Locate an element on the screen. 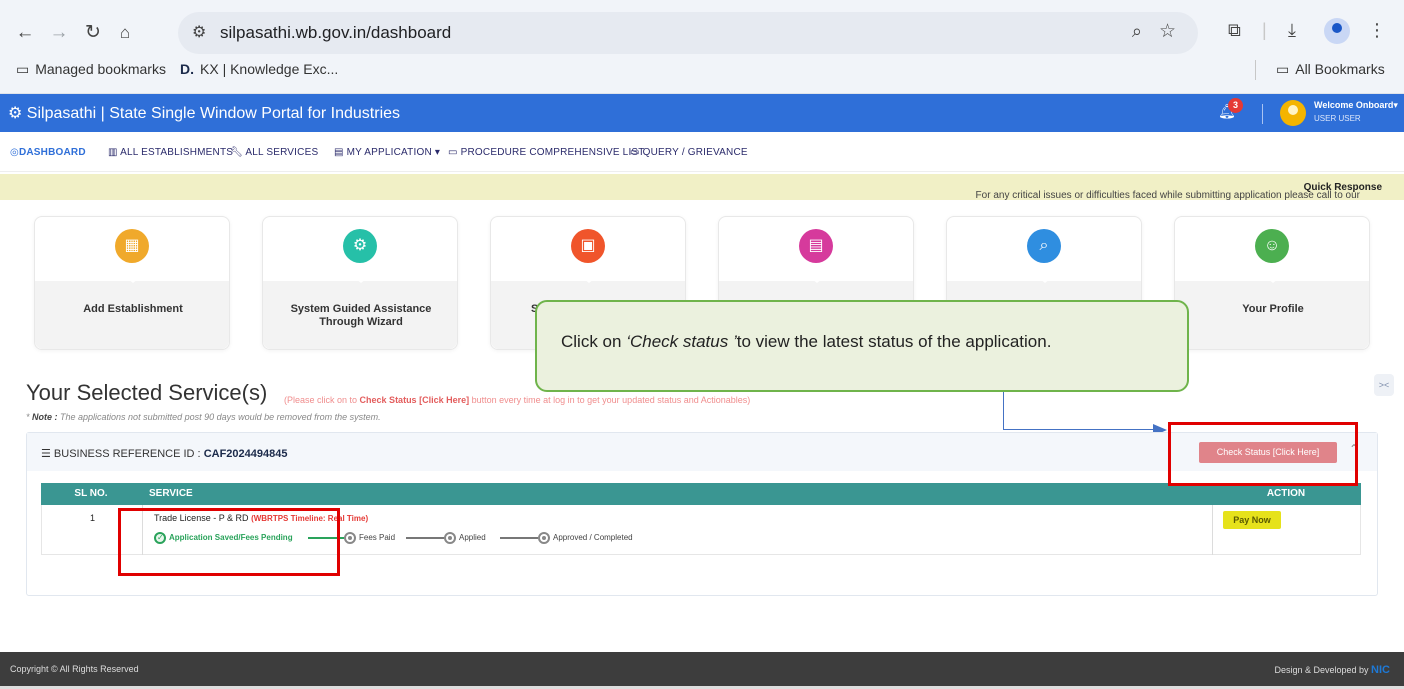 The image size is (1404, 689). search-icon: ⌕ is located at coordinates (1044, 246).